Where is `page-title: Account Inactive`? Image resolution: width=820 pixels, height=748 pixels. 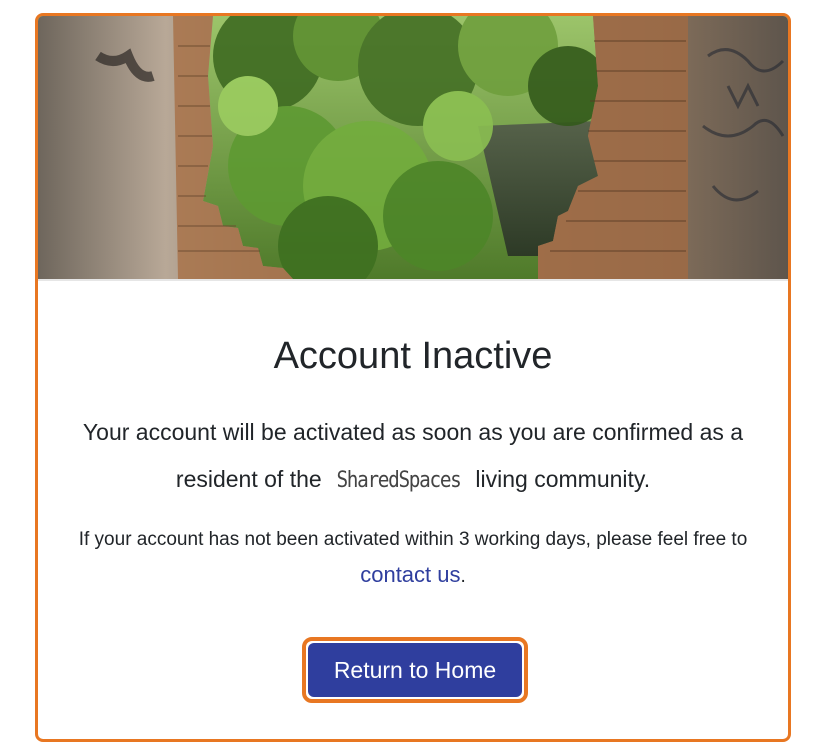
page-title: Account Inactive is located at coordinates (413, 356).